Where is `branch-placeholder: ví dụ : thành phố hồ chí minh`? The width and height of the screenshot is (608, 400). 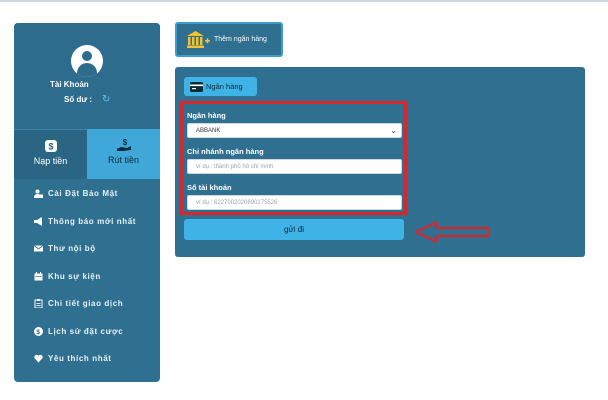
branch-placeholder: ví dụ : thành phố hồ chí minh is located at coordinates (235, 166).